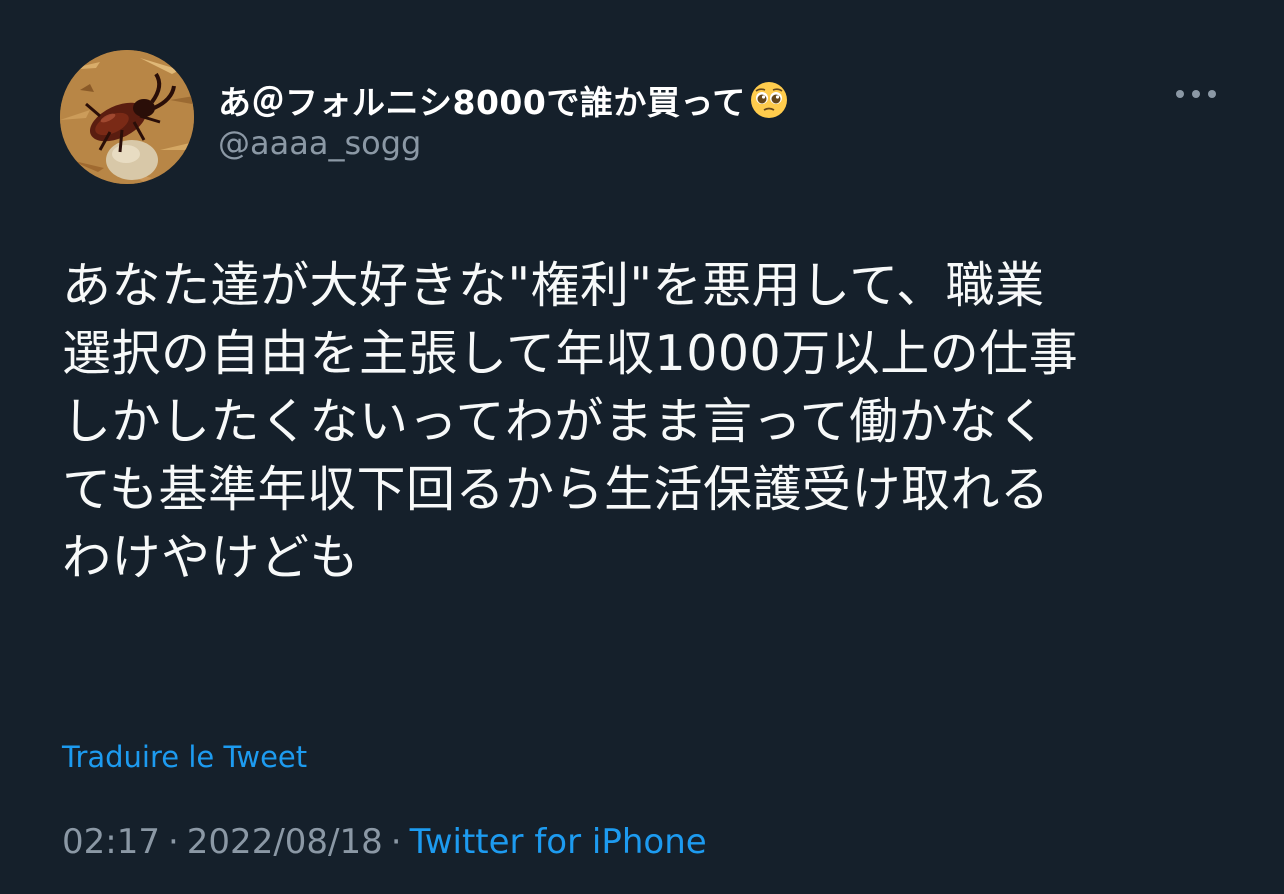 This screenshot has height=894, width=1284. I want to click on more-options-button, so click(1196, 94).